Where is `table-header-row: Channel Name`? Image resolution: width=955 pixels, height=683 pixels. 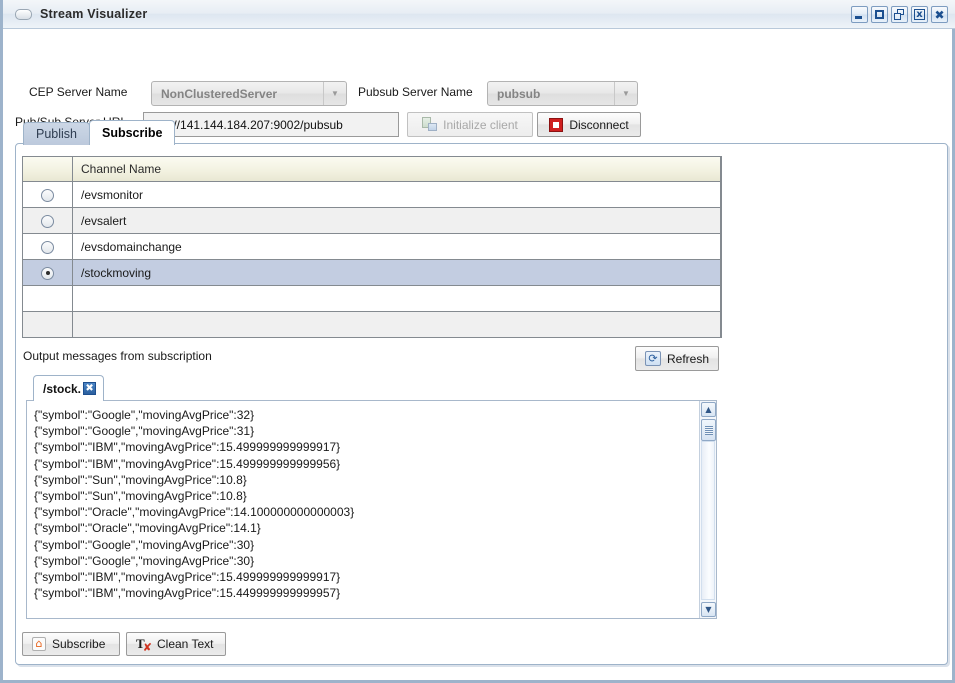 table-header-row: Channel Name is located at coordinates (372, 169).